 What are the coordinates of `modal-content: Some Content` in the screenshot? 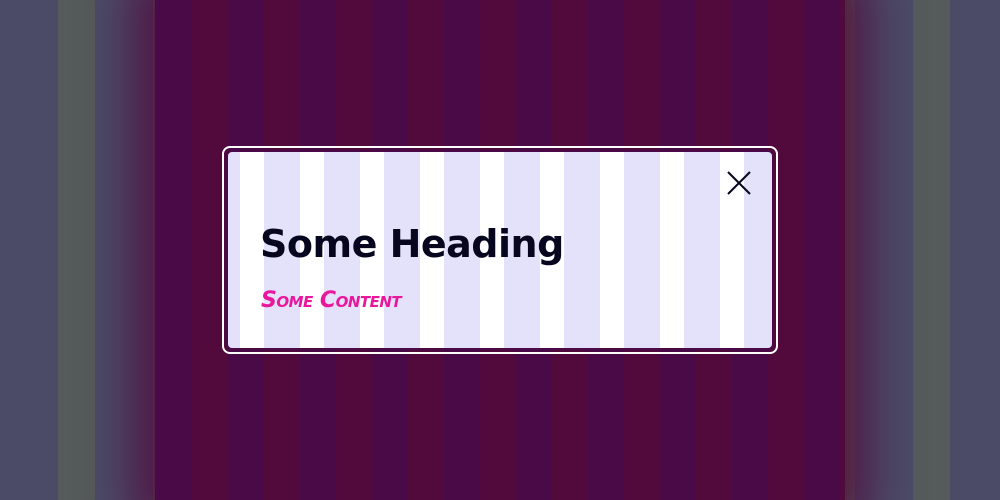 It's located at (331, 300).